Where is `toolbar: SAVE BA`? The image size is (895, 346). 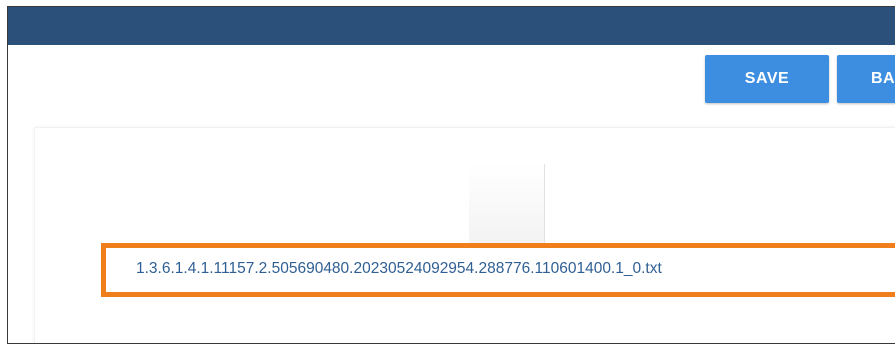 toolbar: SAVE BA is located at coordinates (451, 79).